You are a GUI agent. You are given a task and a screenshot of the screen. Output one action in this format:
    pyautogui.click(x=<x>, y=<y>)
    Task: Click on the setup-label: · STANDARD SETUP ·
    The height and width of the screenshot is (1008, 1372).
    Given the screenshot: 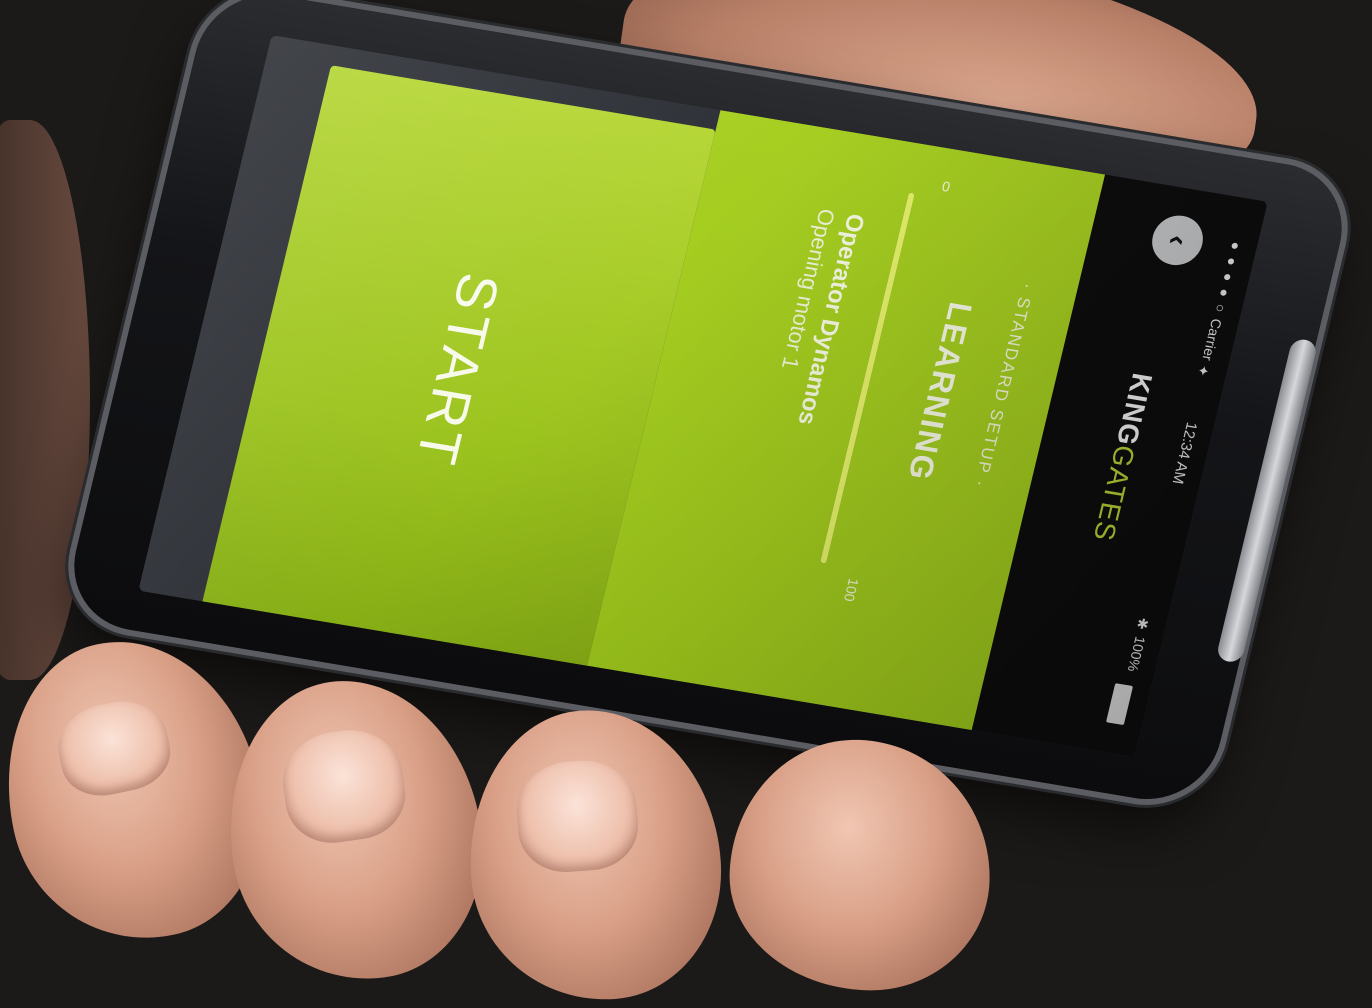 What is the action you would take?
    pyautogui.click(x=1003, y=385)
    